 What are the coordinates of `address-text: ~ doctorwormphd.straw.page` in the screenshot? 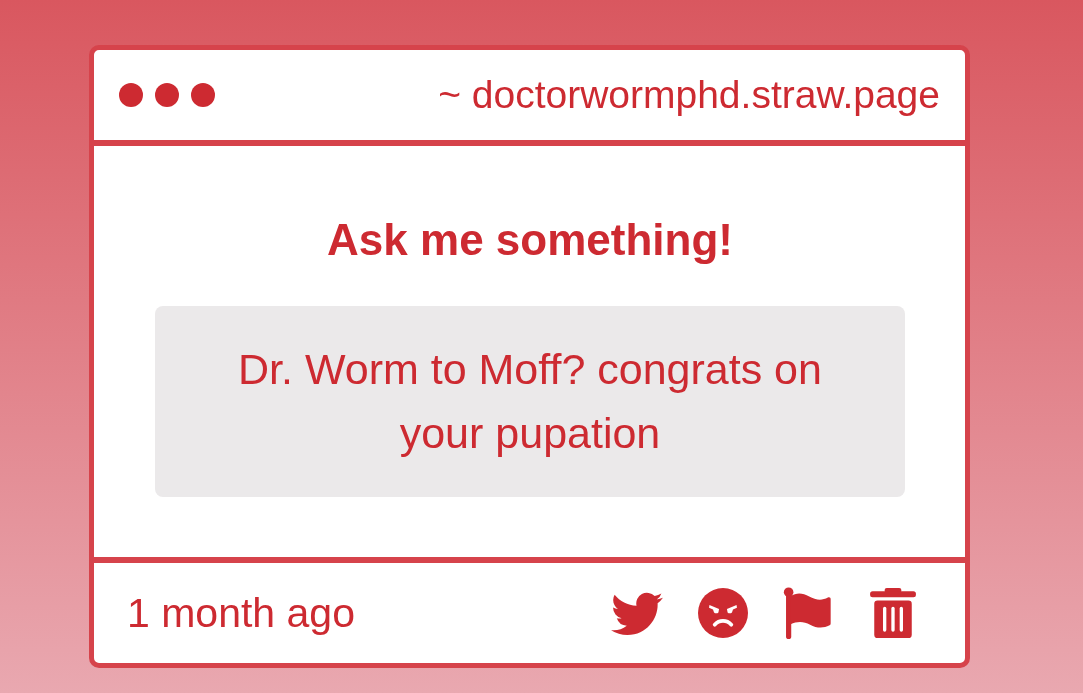 It's located at (689, 95).